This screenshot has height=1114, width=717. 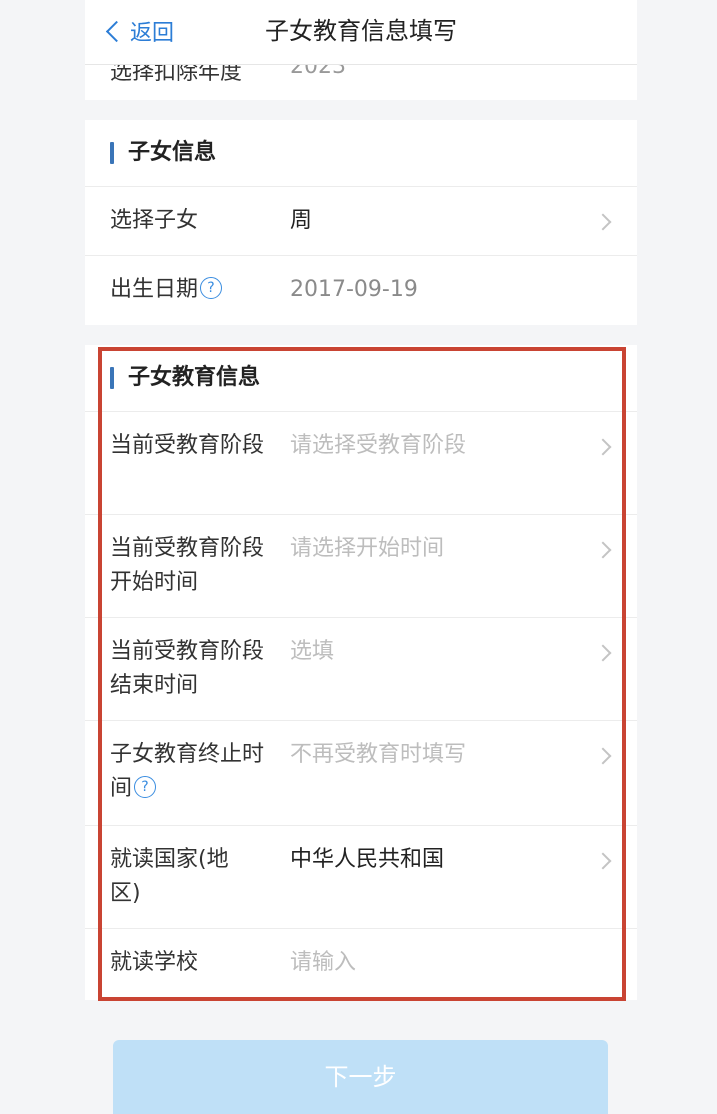 I want to click on birth-date-label: 出生日期?, so click(x=190, y=290).